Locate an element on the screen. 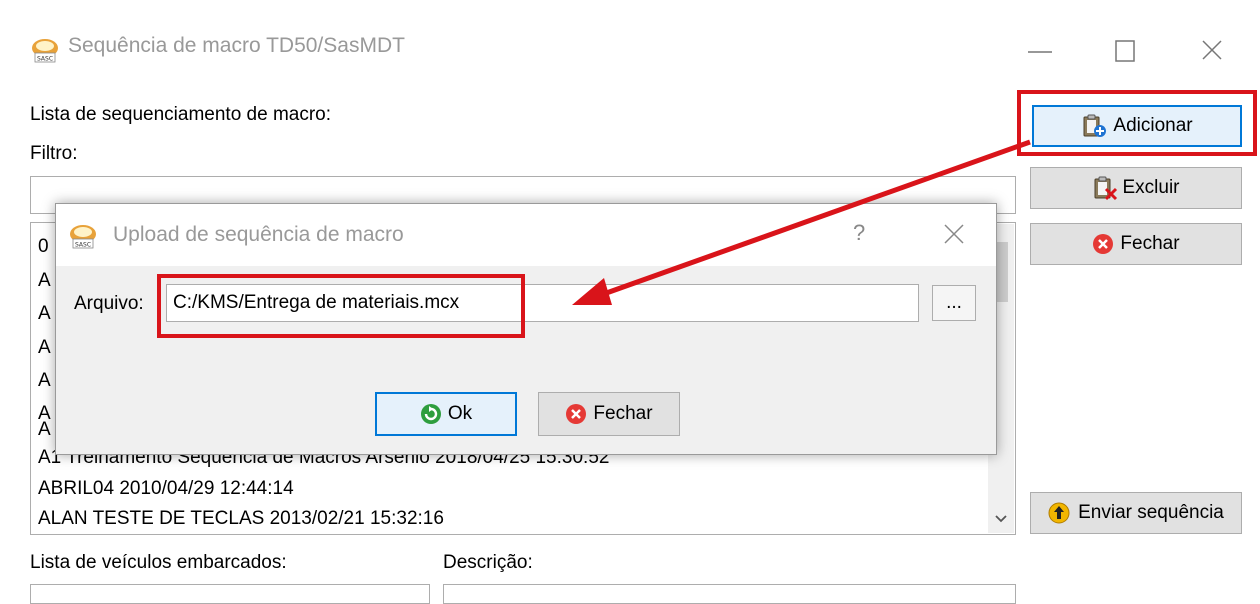  file-label: Arquivo: is located at coordinates (109, 303).